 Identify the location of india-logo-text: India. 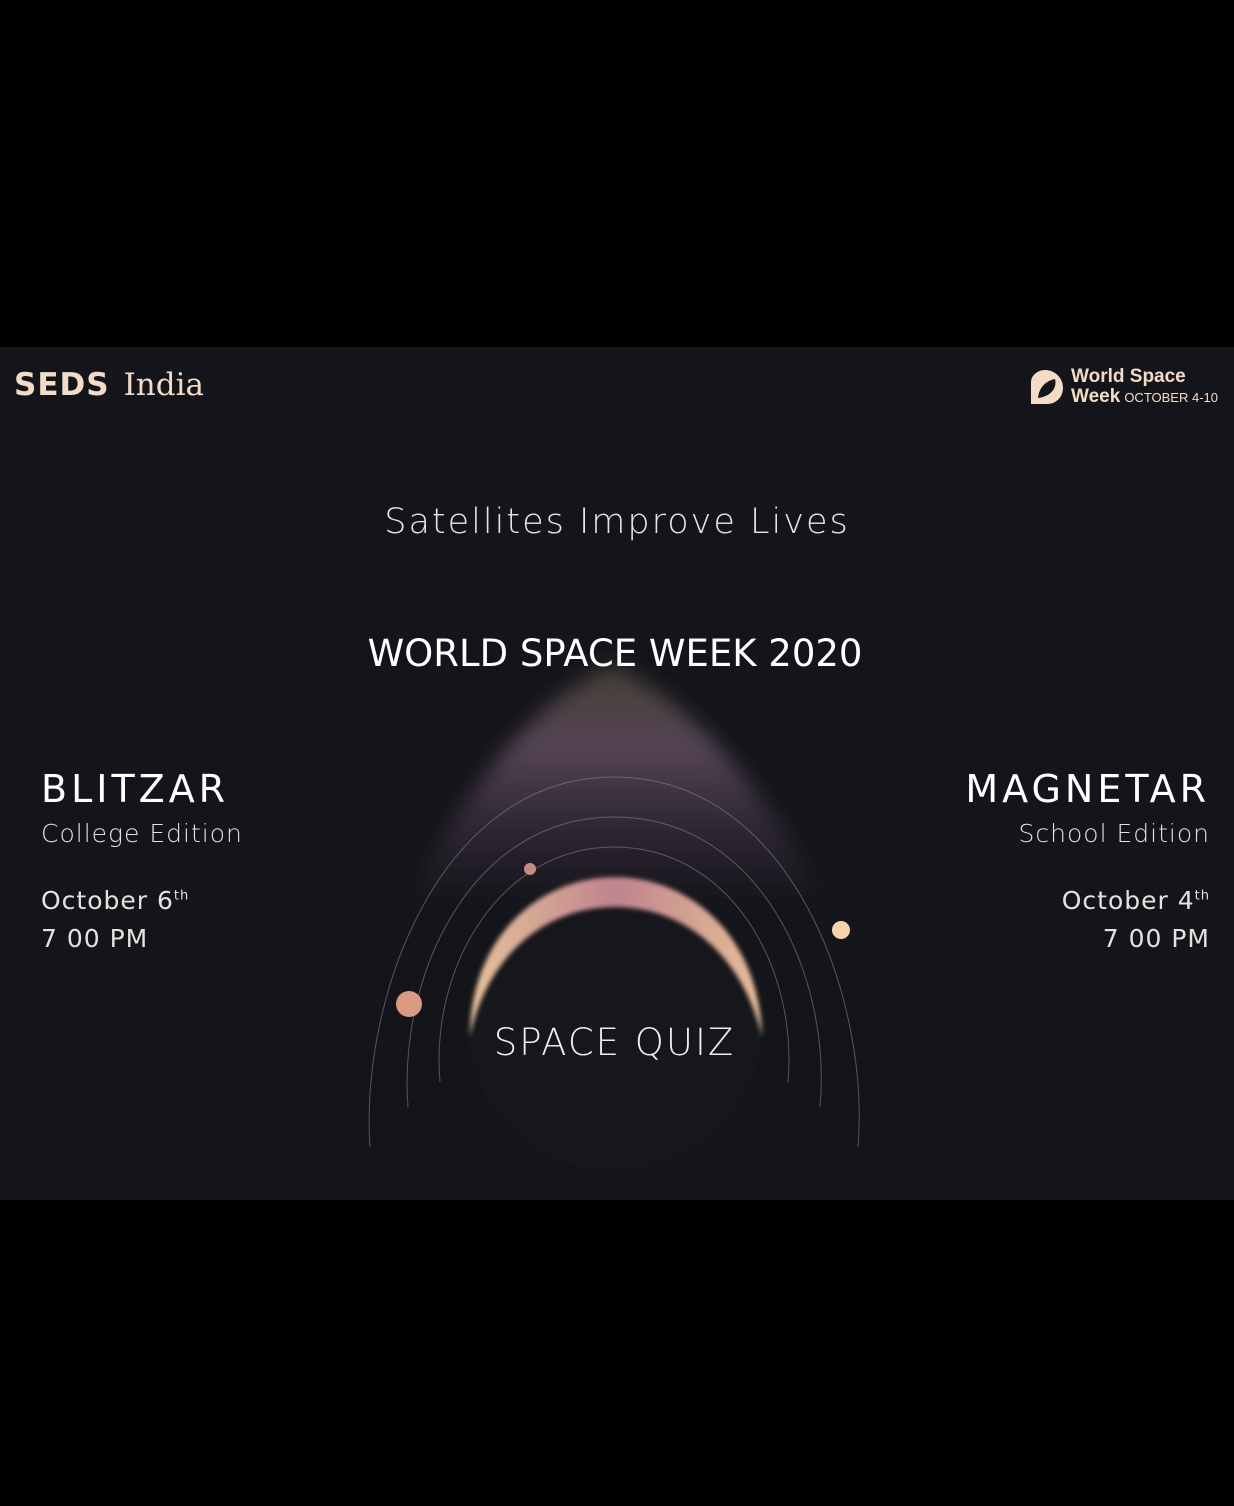
(164, 385).